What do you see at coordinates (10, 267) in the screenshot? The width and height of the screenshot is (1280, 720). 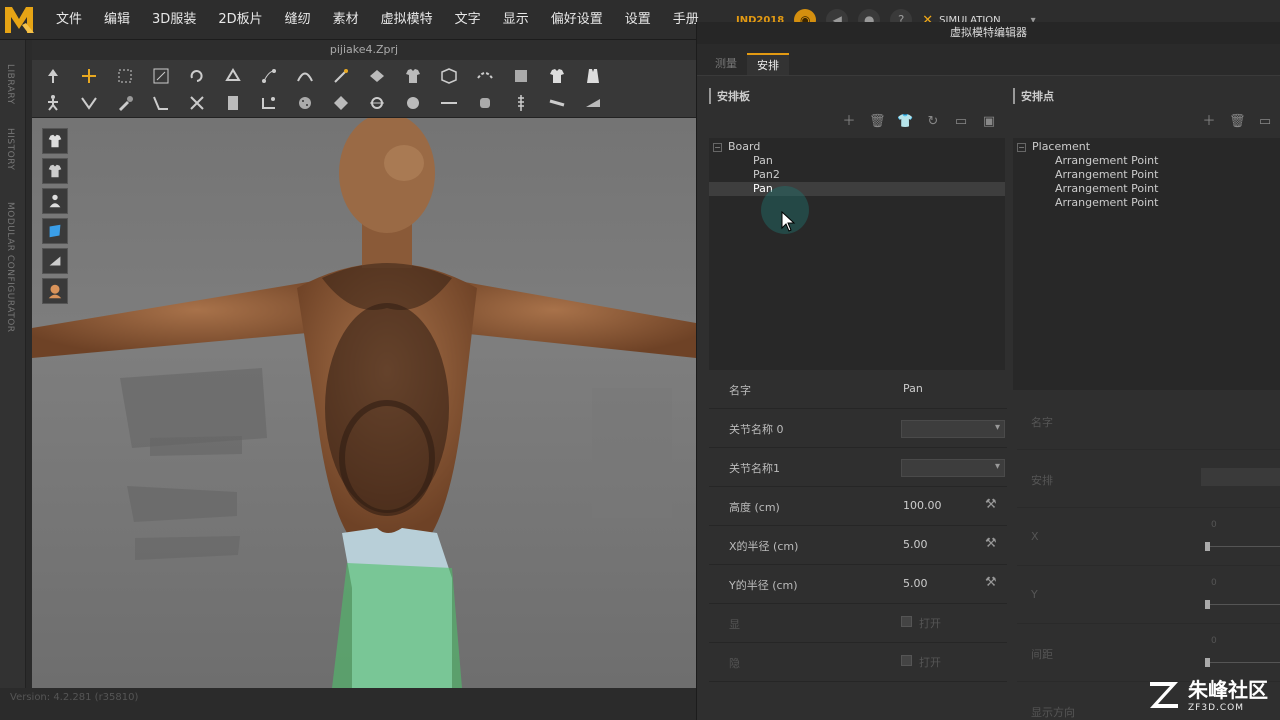 I see `side-tab-modular-configurator: MODULAR CONFIGURATOR` at bounding box center [10, 267].